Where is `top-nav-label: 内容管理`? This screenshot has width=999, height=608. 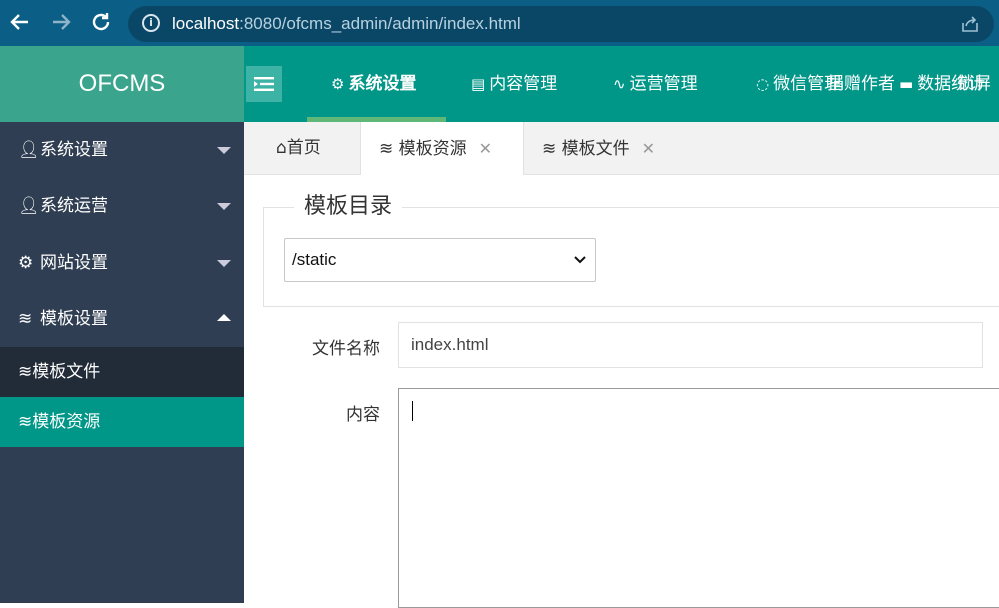 top-nav-label: 内容管理 is located at coordinates (523, 84).